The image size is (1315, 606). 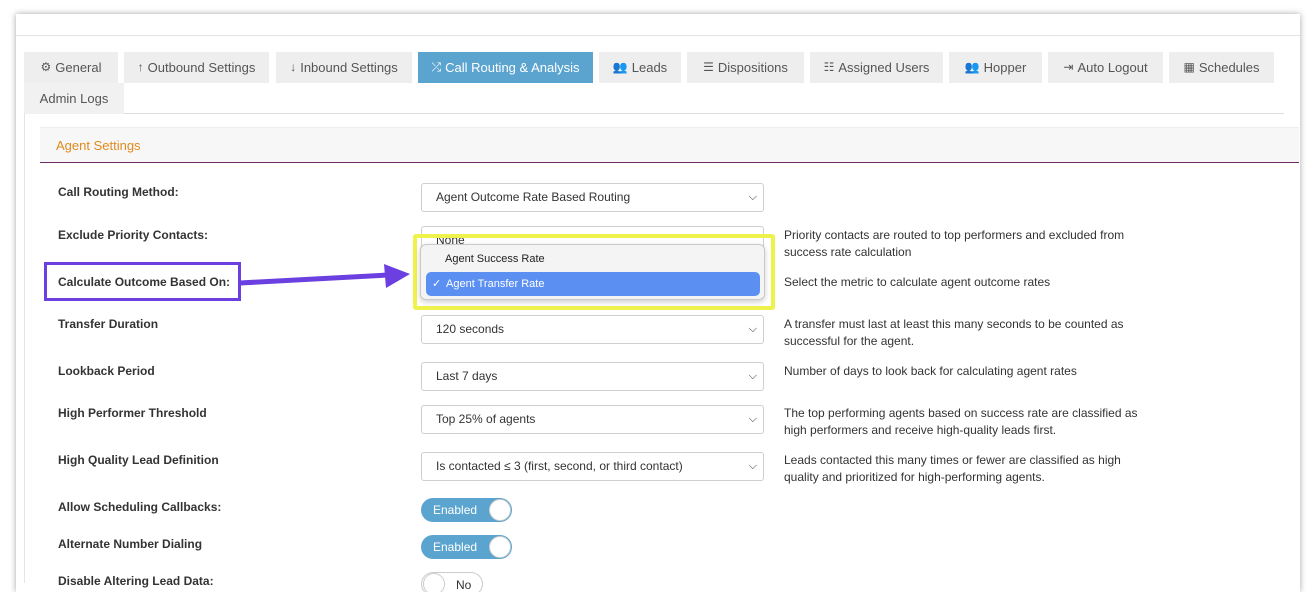 What do you see at coordinates (466, 510) in the screenshot?
I see `allow-callbacks-toggle: Enabled` at bounding box center [466, 510].